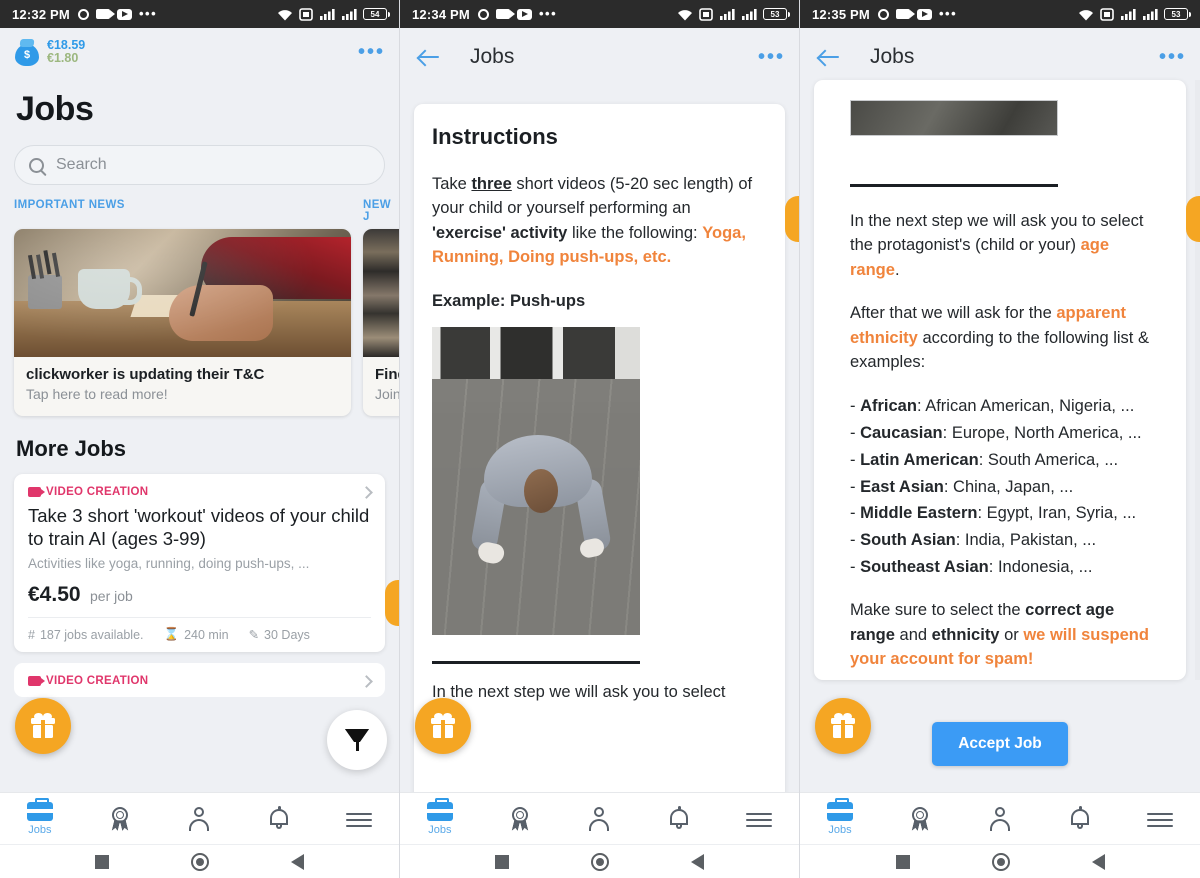  What do you see at coordinates (381, 293) in the screenshot?
I see `news-card-image` at bounding box center [381, 293].